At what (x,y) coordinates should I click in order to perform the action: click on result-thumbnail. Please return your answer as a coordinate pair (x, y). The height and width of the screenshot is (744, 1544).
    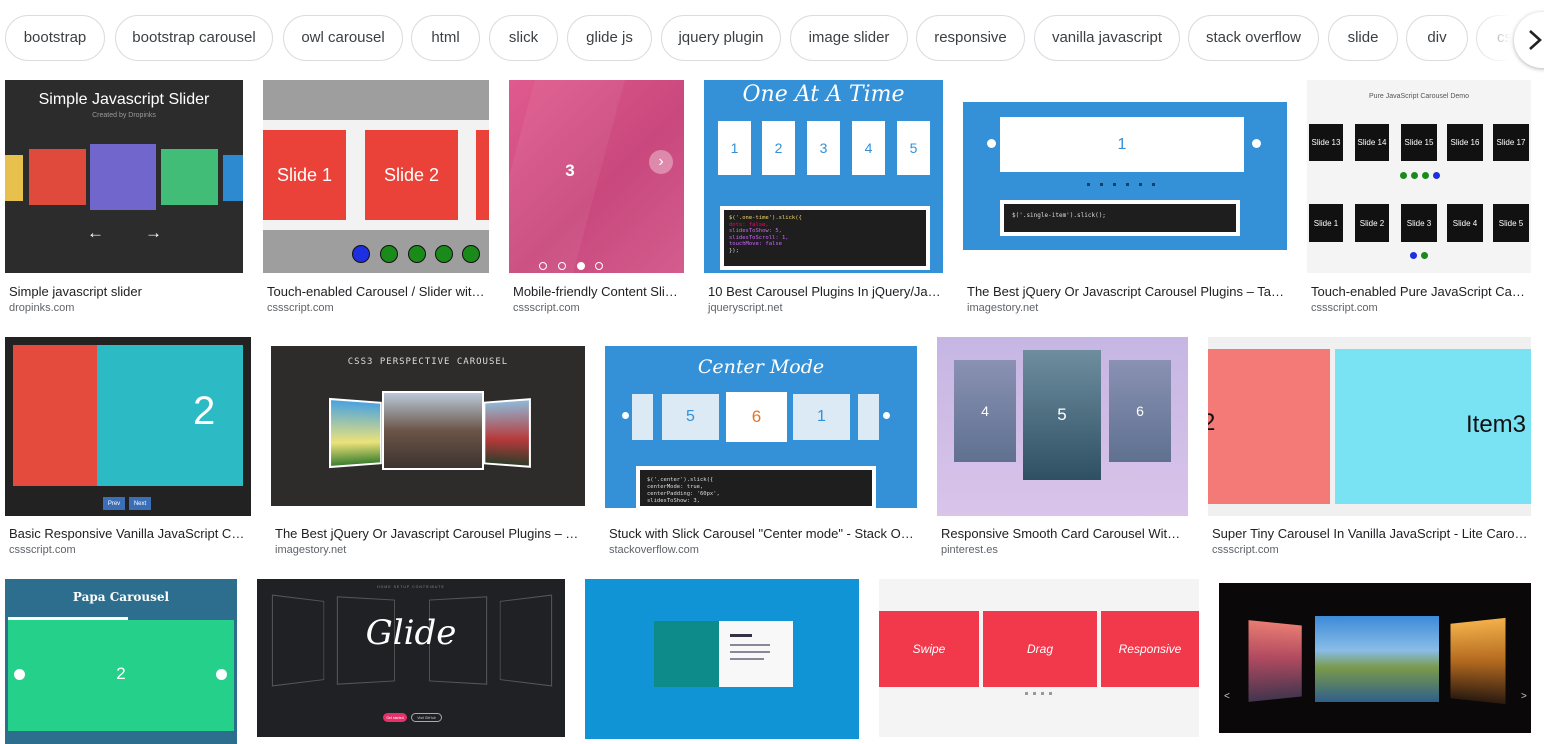
    Looking at the image, I should click on (722, 659).